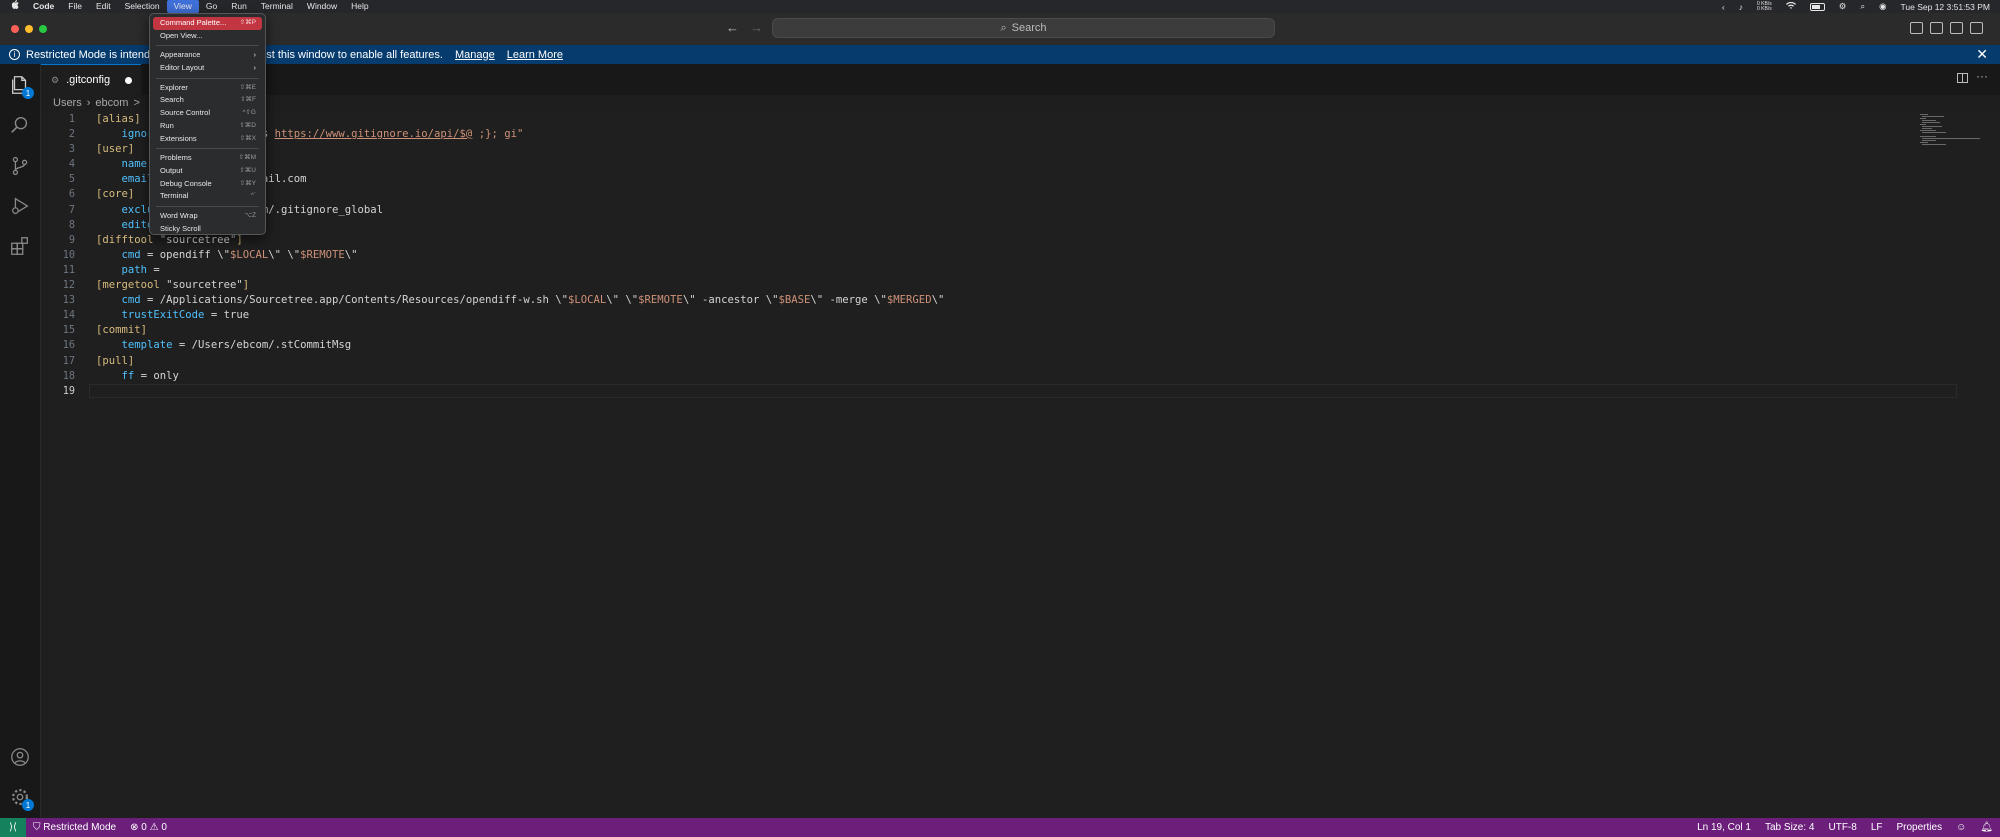  What do you see at coordinates (207, 100) in the screenshot?
I see `view-menu-item-search: Search ⇧⌘F` at bounding box center [207, 100].